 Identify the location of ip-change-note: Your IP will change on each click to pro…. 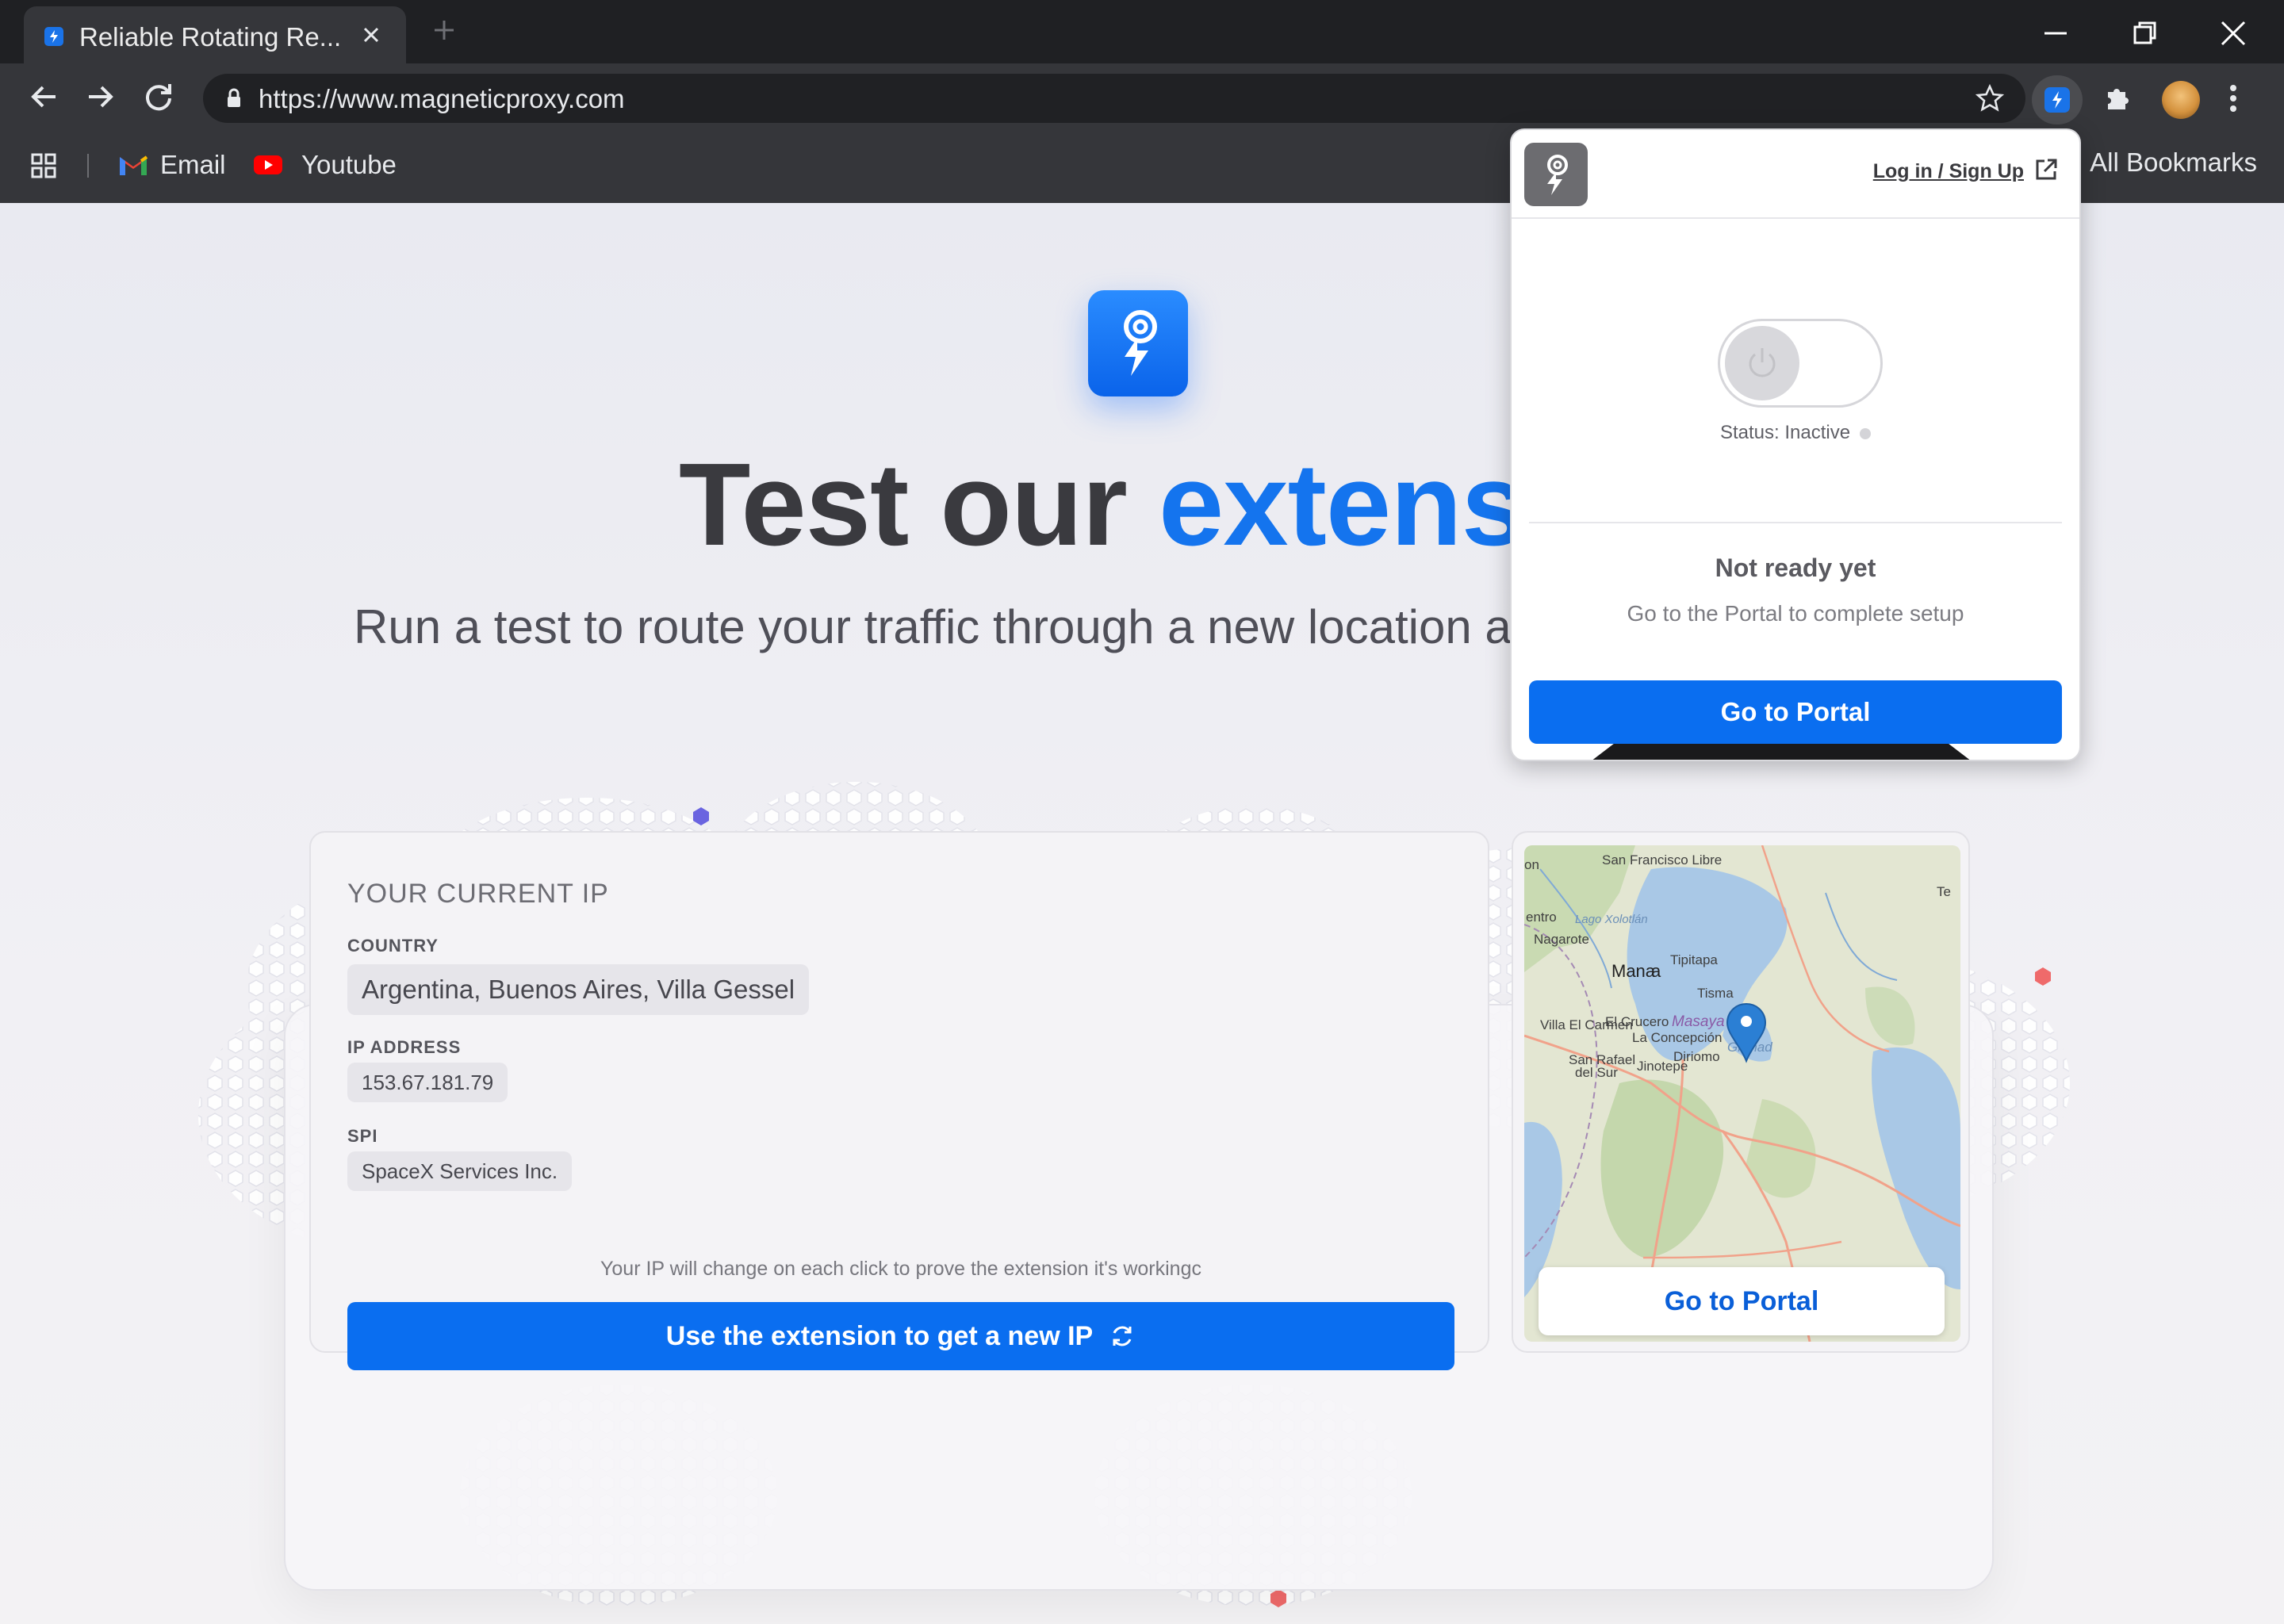
(900, 1269).